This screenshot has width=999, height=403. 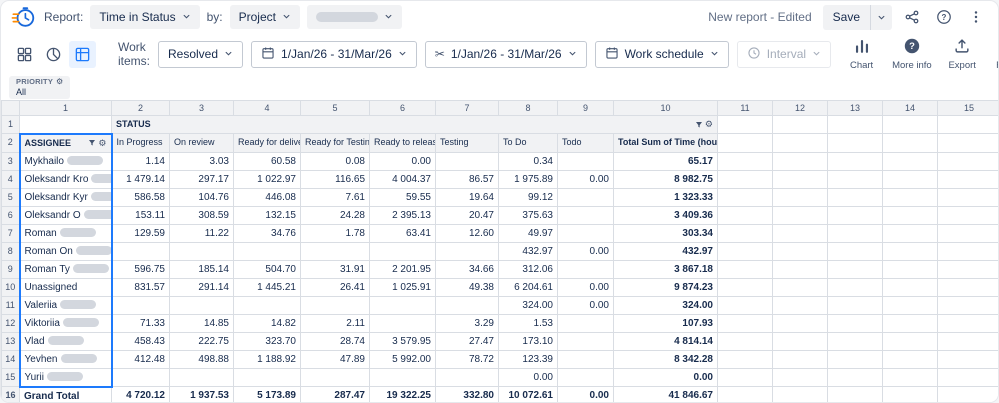 What do you see at coordinates (528, 394) in the screenshot?
I see `value-cell: 10 072.61` at bounding box center [528, 394].